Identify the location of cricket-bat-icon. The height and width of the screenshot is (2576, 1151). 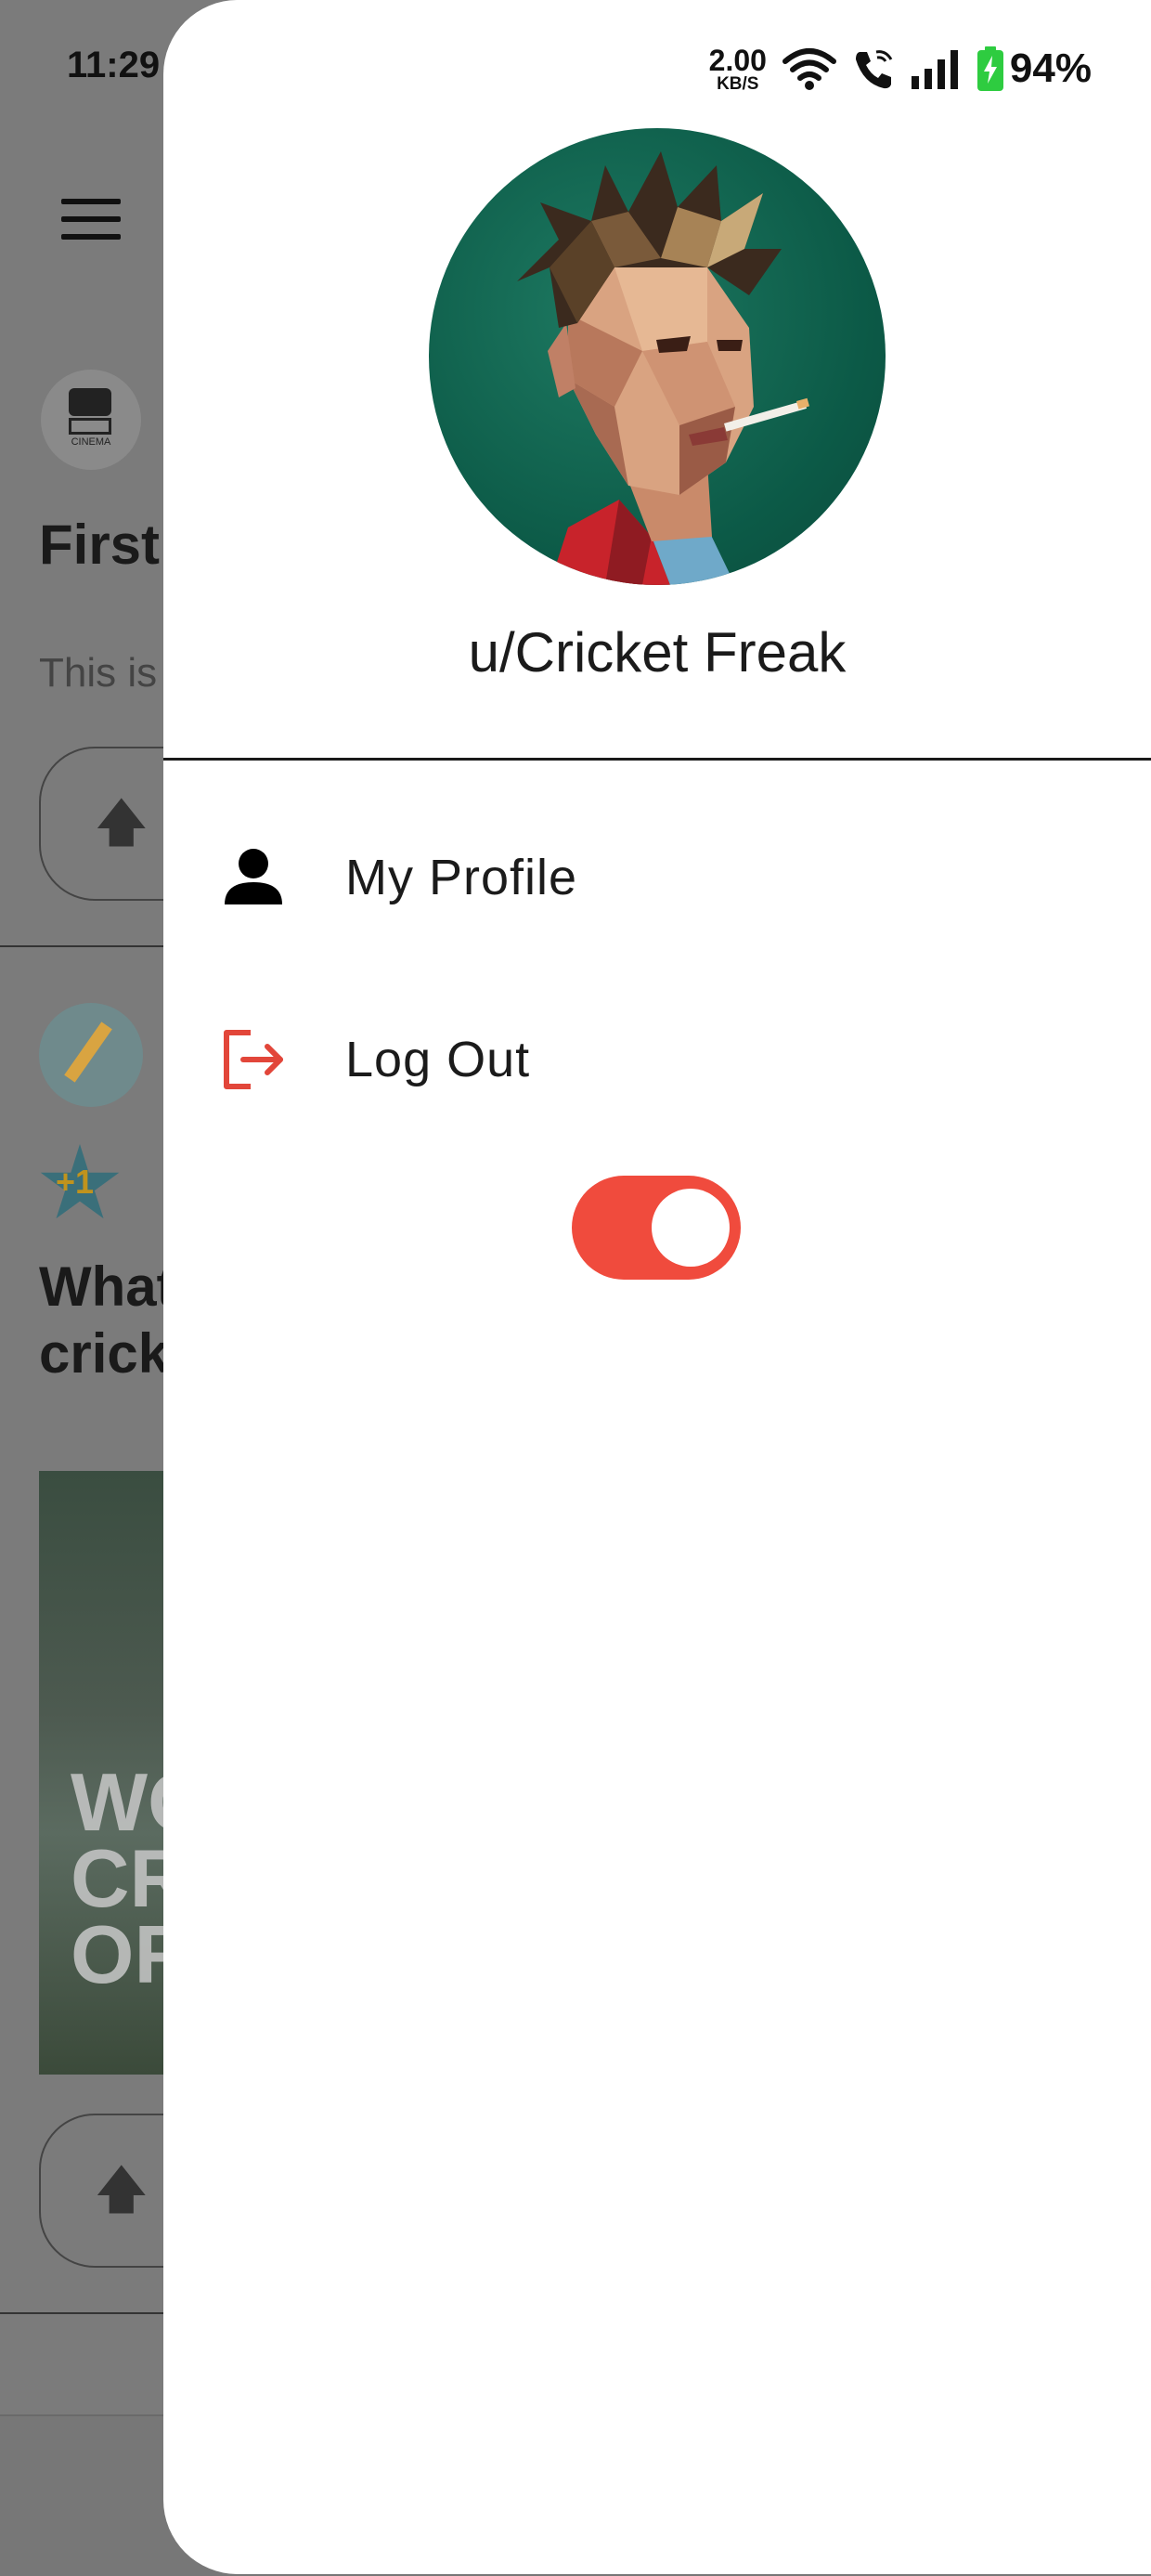
(88, 1052).